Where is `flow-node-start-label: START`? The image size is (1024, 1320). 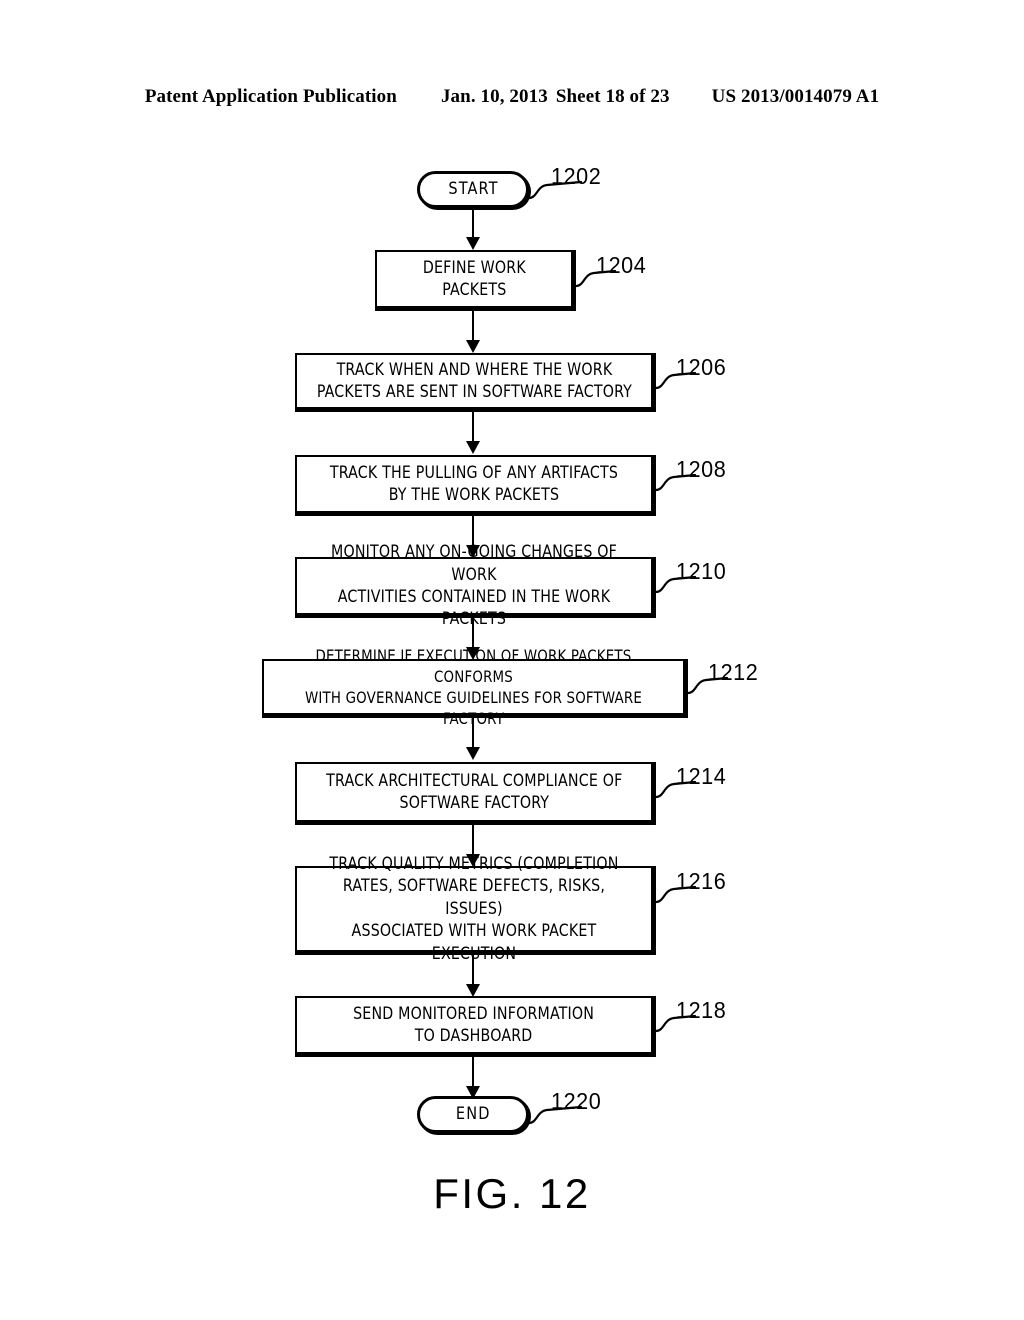
flow-node-start-label: START is located at coordinates (473, 189).